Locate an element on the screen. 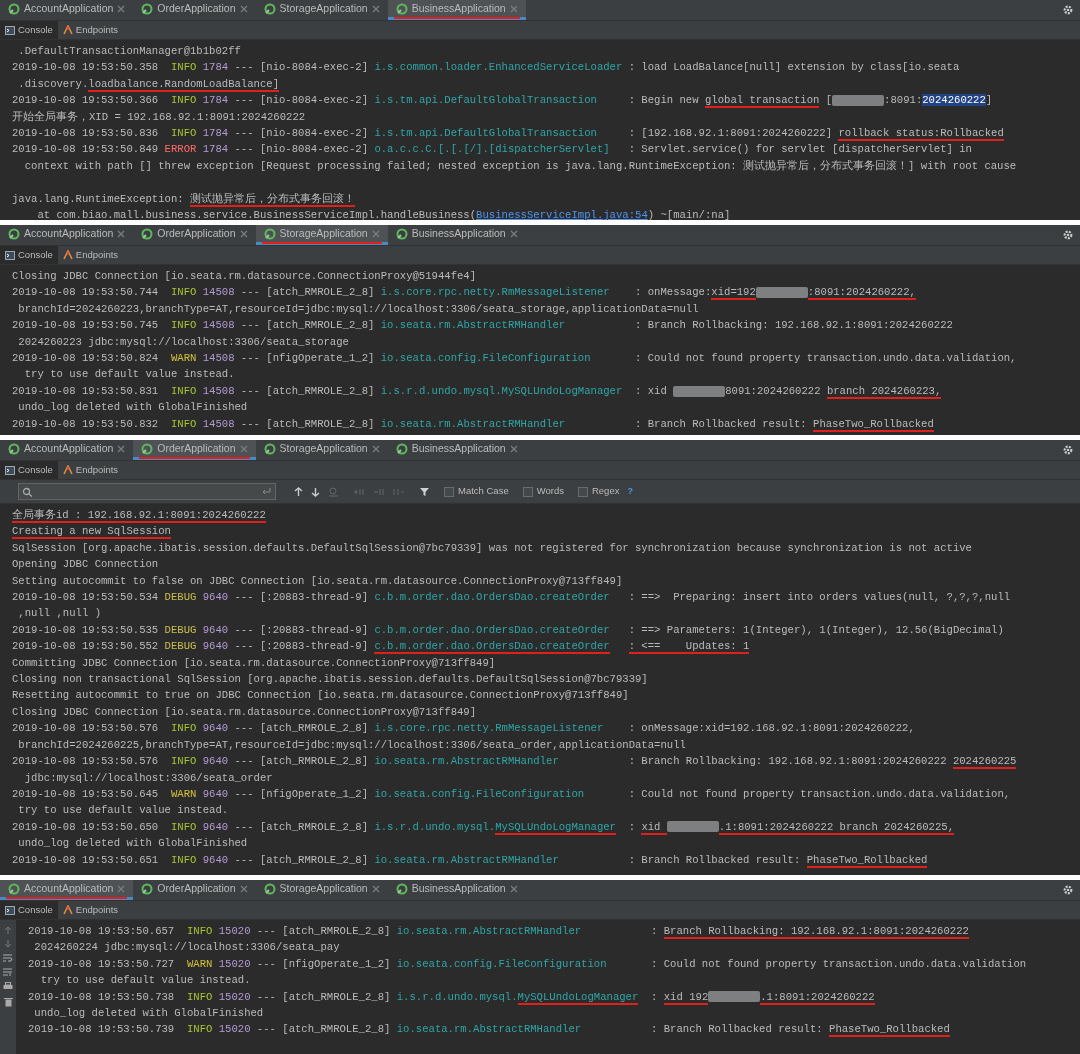  add-occurrence-icon is located at coordinates (359, 491).